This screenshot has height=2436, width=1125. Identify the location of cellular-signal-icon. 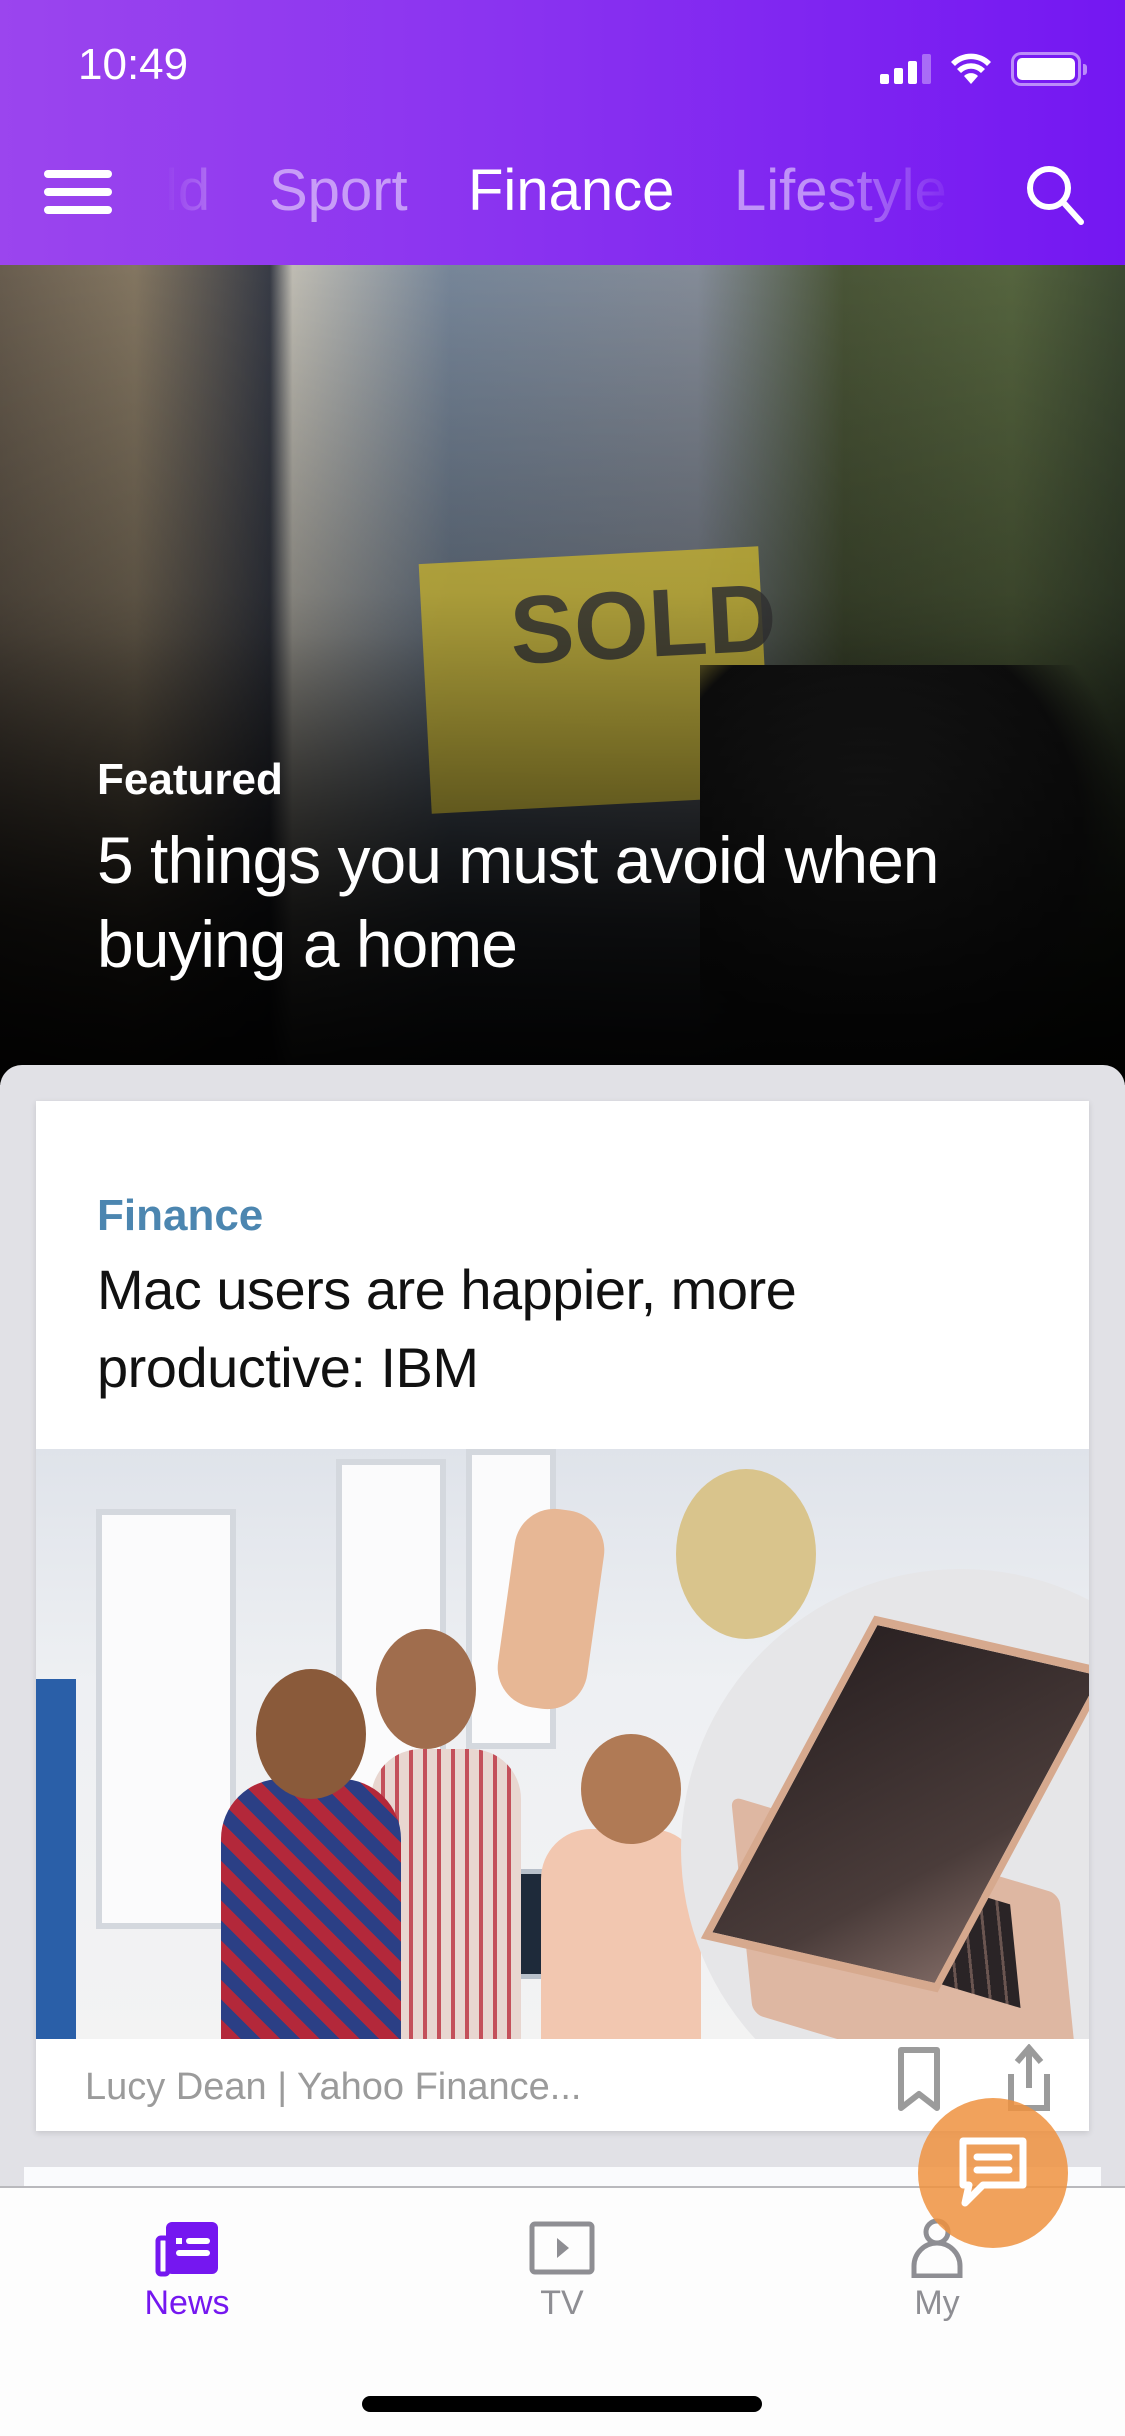
(905, 69).